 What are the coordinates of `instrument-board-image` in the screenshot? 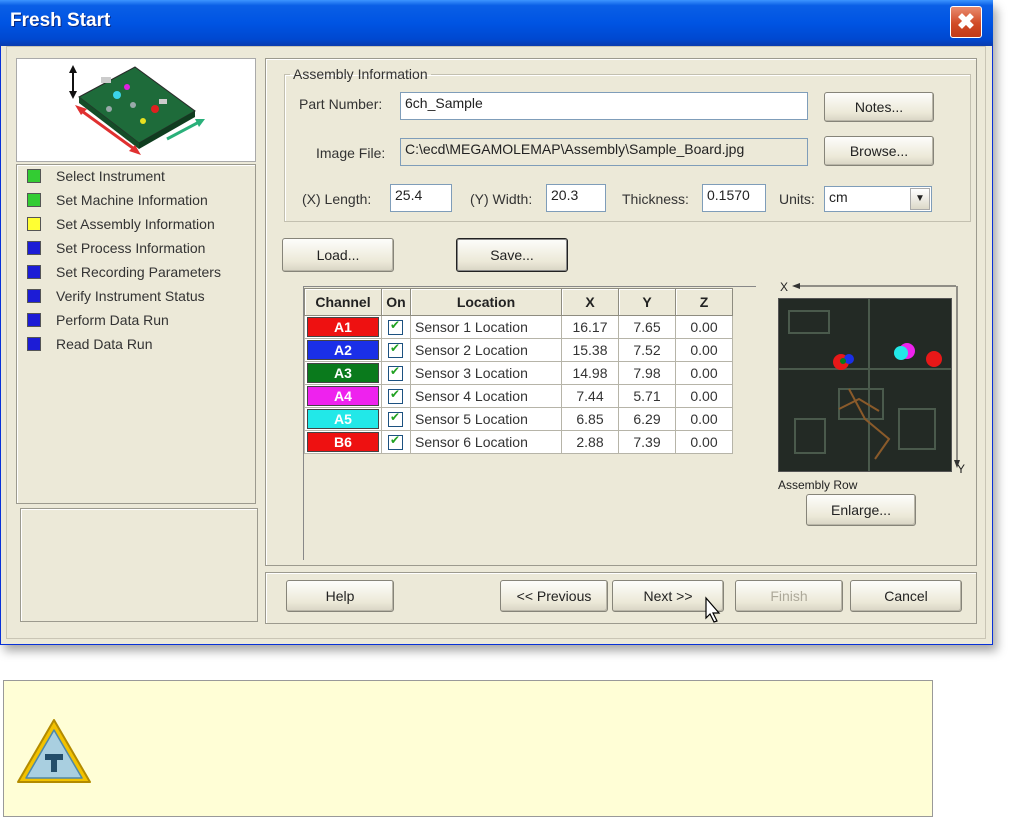 It's located at (137, 110).